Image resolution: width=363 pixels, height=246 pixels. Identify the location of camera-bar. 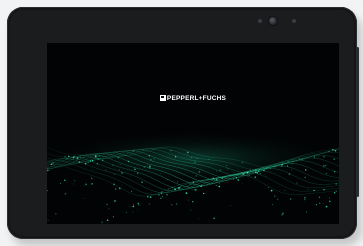
(182, 20).